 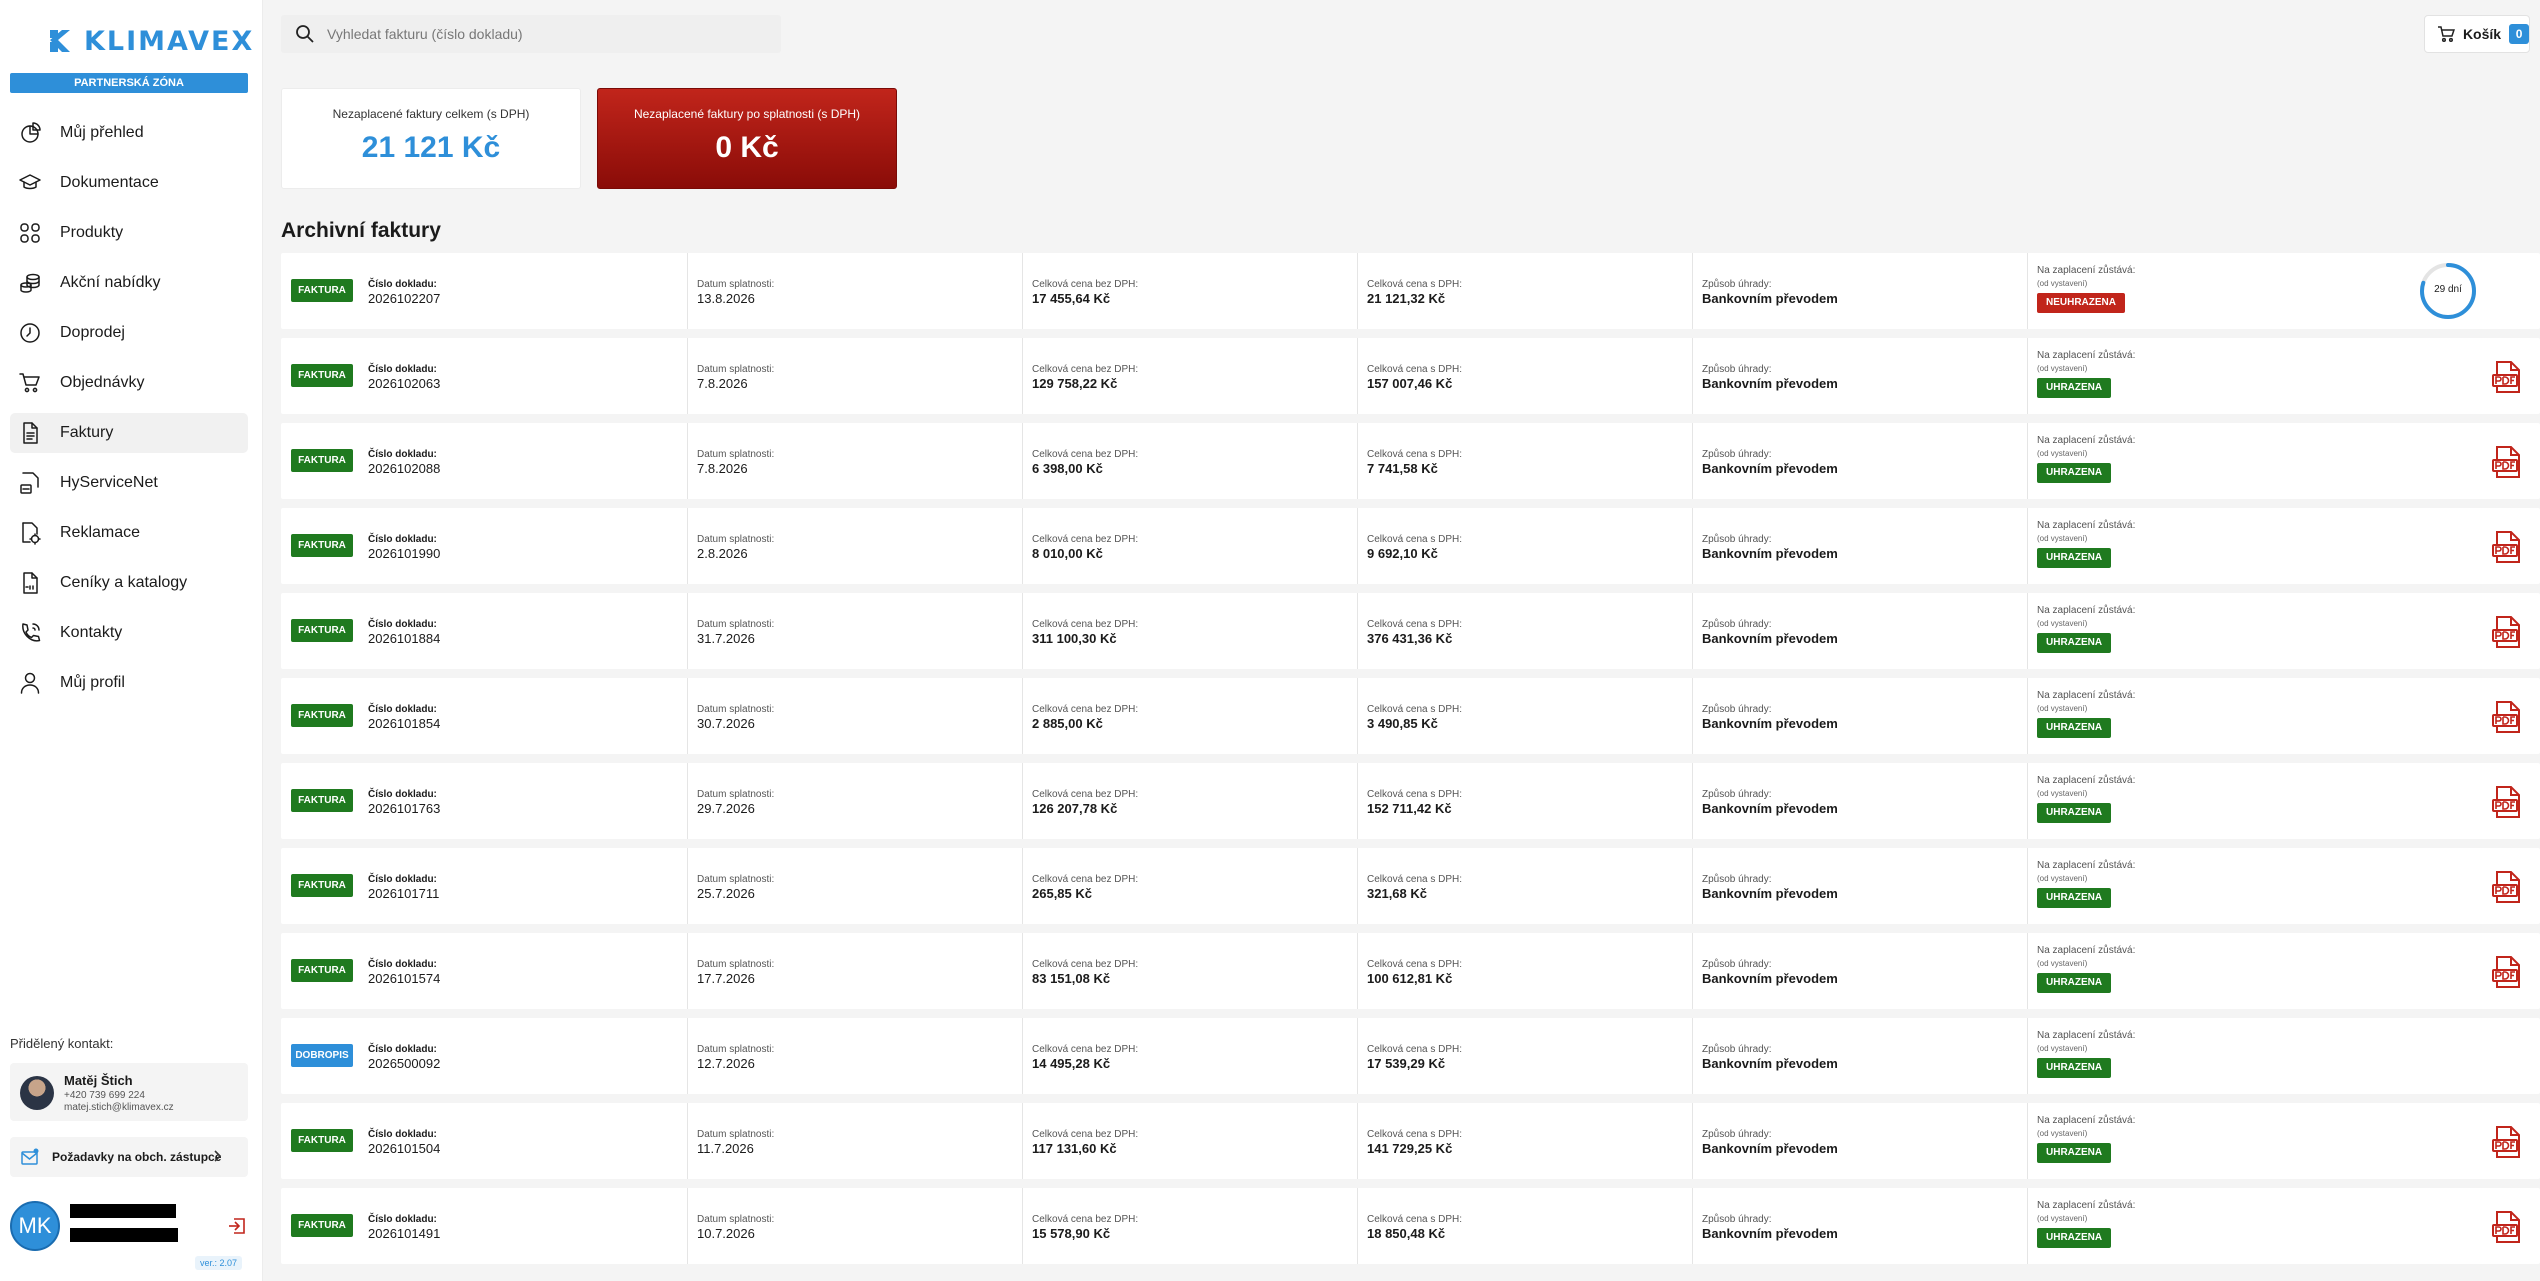 I want to click on sidebar-item-profil: Můj profil, so click(x=129, y=683).